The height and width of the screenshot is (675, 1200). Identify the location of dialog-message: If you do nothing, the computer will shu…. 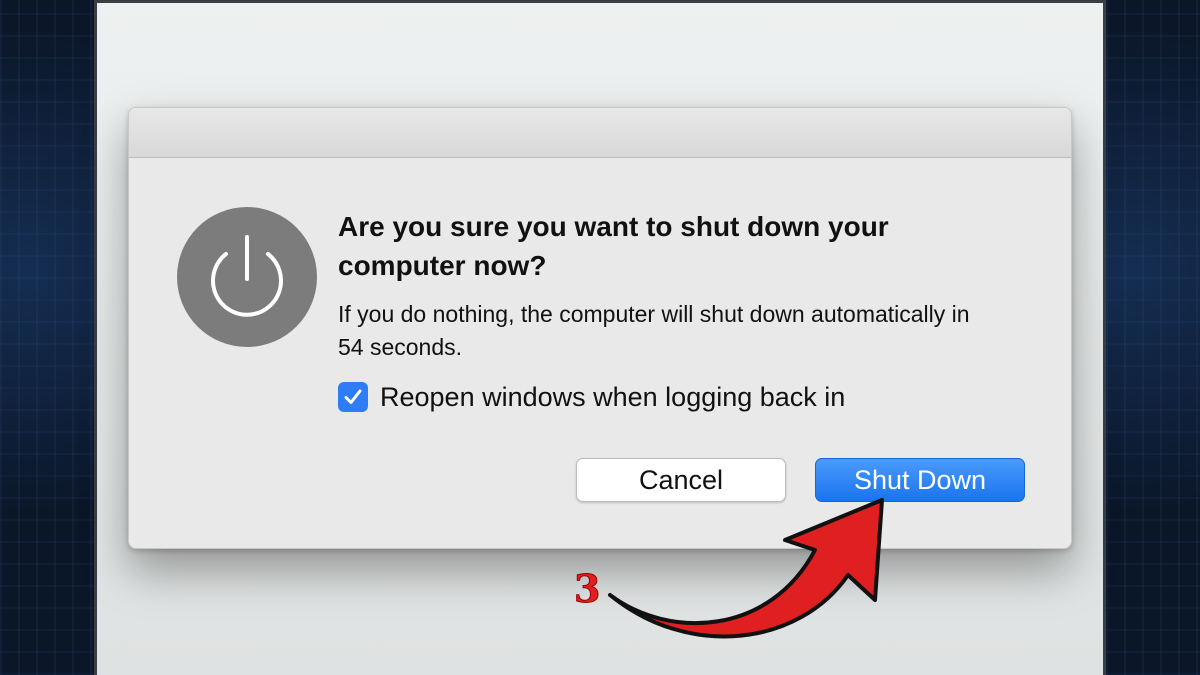
(654, 330).